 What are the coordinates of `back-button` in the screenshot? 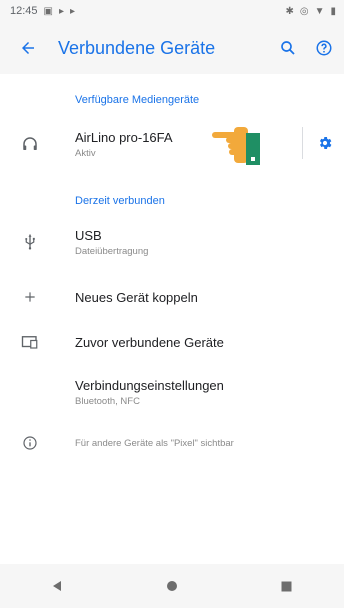 It's located at (28, 48).